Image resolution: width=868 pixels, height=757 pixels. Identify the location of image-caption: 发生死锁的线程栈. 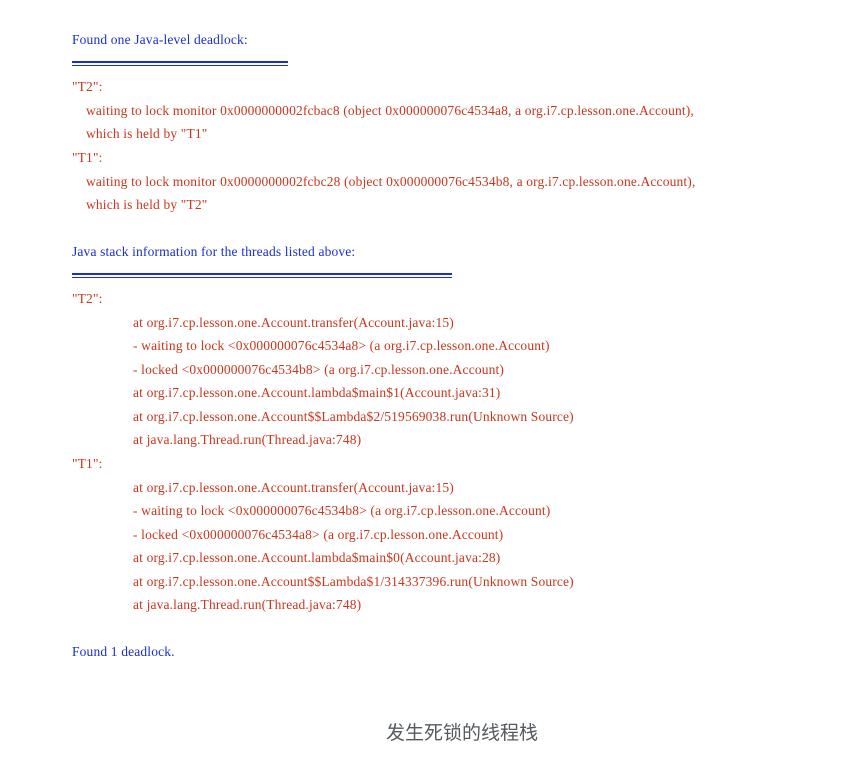
(461, 733).